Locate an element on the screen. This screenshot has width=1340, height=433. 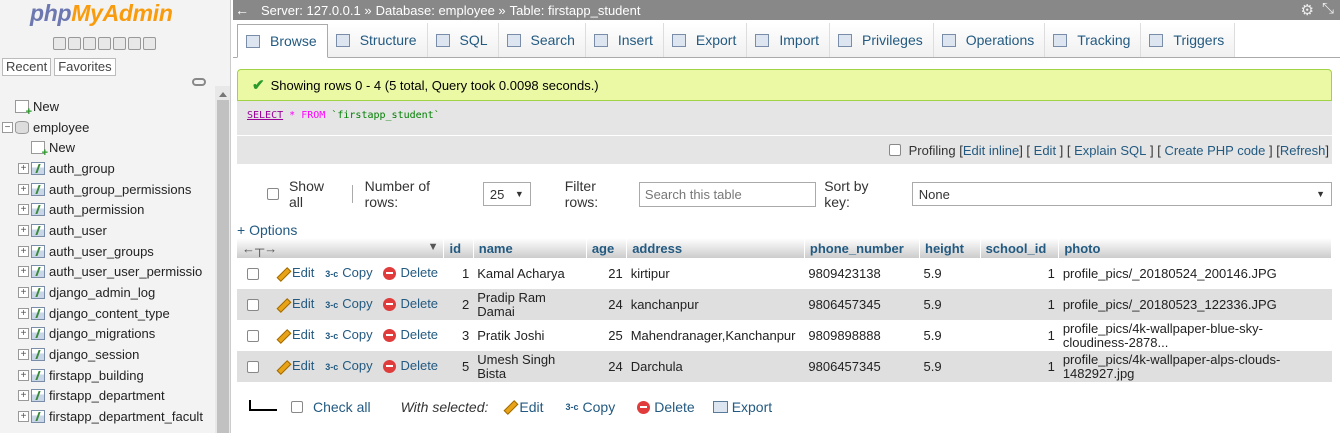
tree-item-firstapp-department: + firstapp_department is located at coordinates (107, 396).